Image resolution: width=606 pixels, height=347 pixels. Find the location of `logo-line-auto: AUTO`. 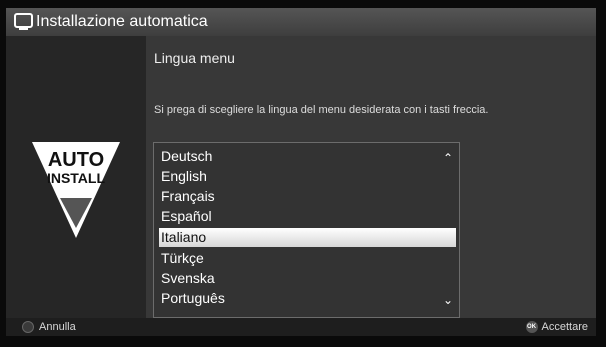

logo-line-auto: AUTO is located at coordinates (76, 160).